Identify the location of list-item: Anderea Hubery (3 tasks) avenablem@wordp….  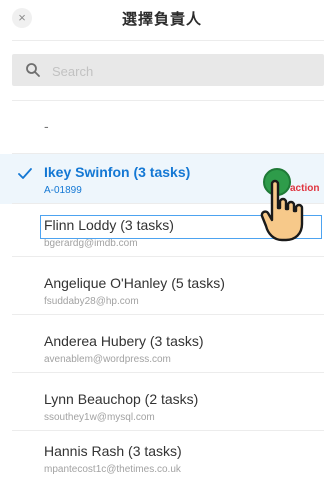
(162, 348).